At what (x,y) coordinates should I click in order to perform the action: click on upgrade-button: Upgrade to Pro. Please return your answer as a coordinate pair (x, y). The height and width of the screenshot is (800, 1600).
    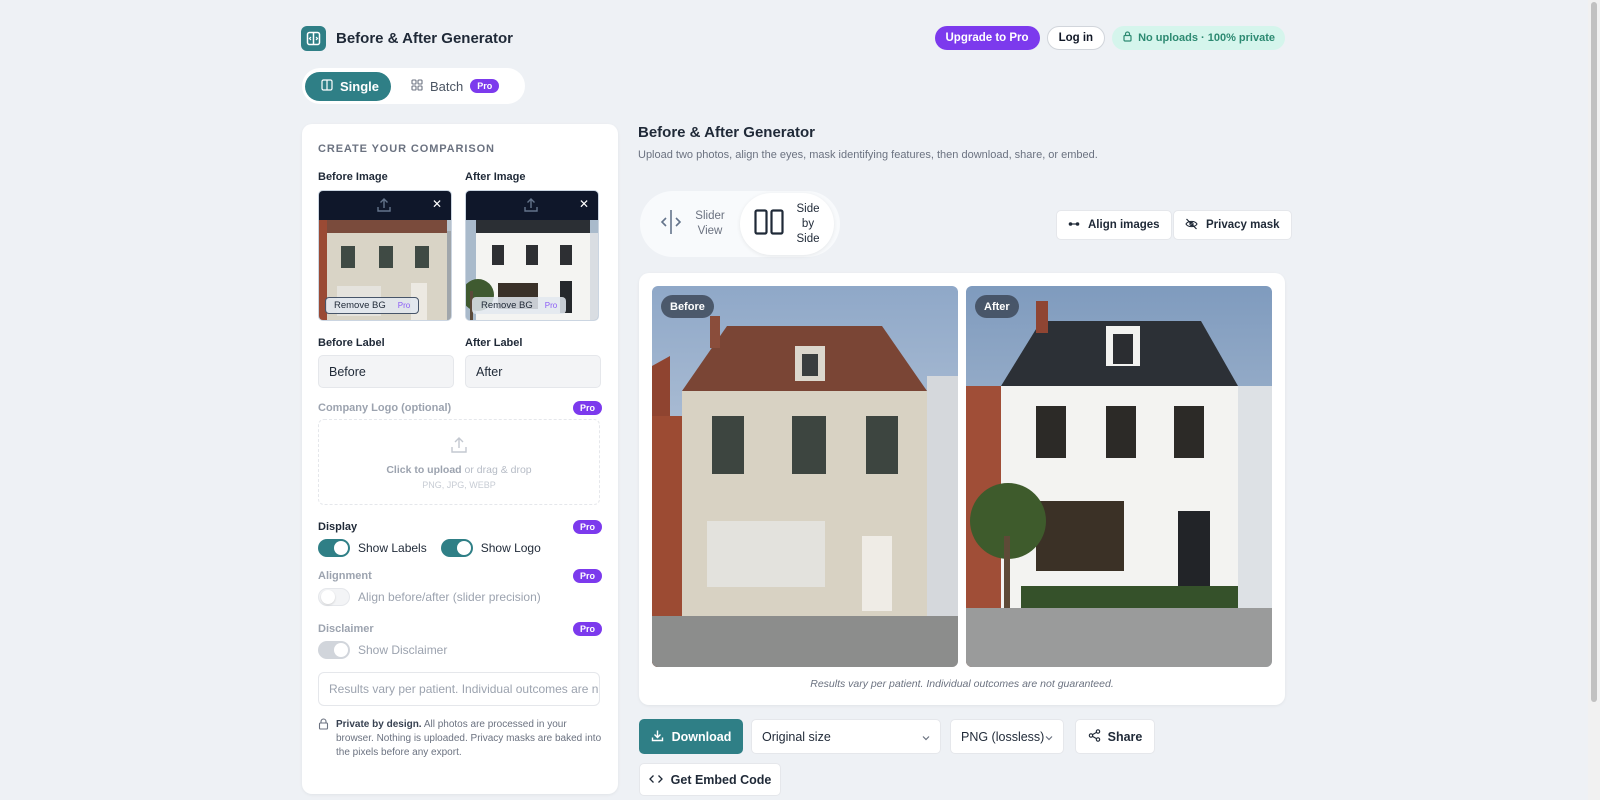
    Looking at the image, I should click on (987, 38).